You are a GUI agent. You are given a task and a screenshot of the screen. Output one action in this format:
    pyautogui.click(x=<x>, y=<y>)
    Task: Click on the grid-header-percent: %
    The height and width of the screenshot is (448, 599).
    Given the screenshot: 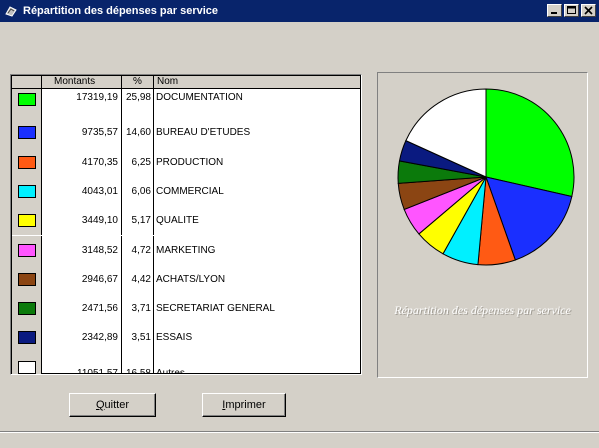 What is the action you would take?
    pyautogui.click(x=138, y=82)
    